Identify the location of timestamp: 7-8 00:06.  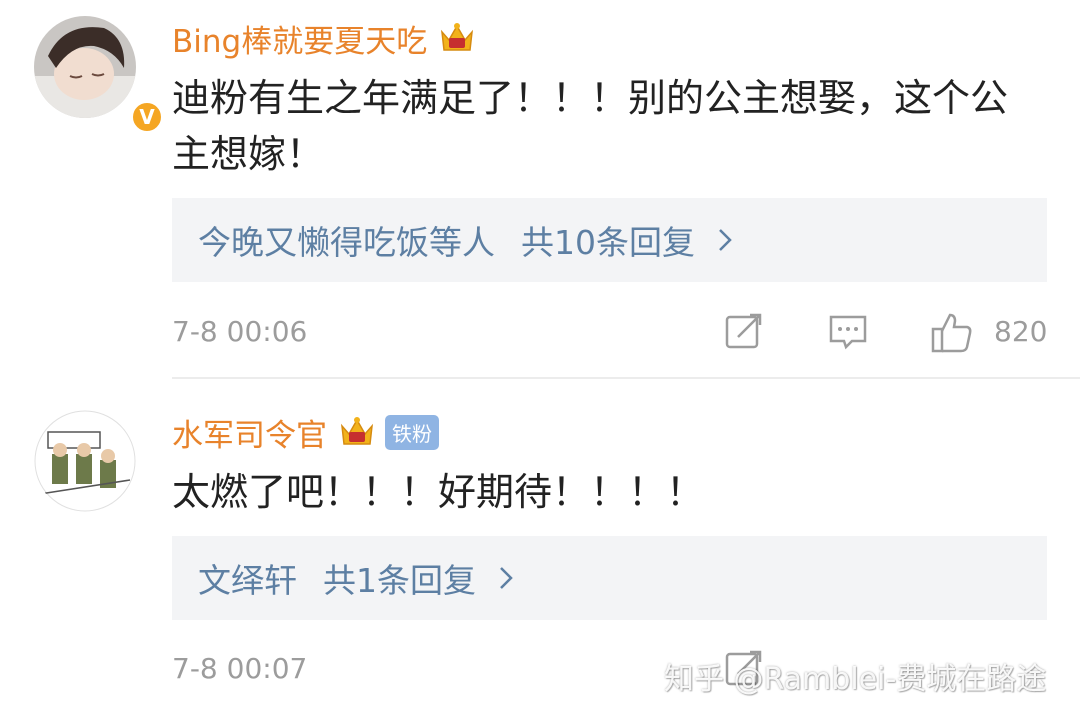
(240, 331).